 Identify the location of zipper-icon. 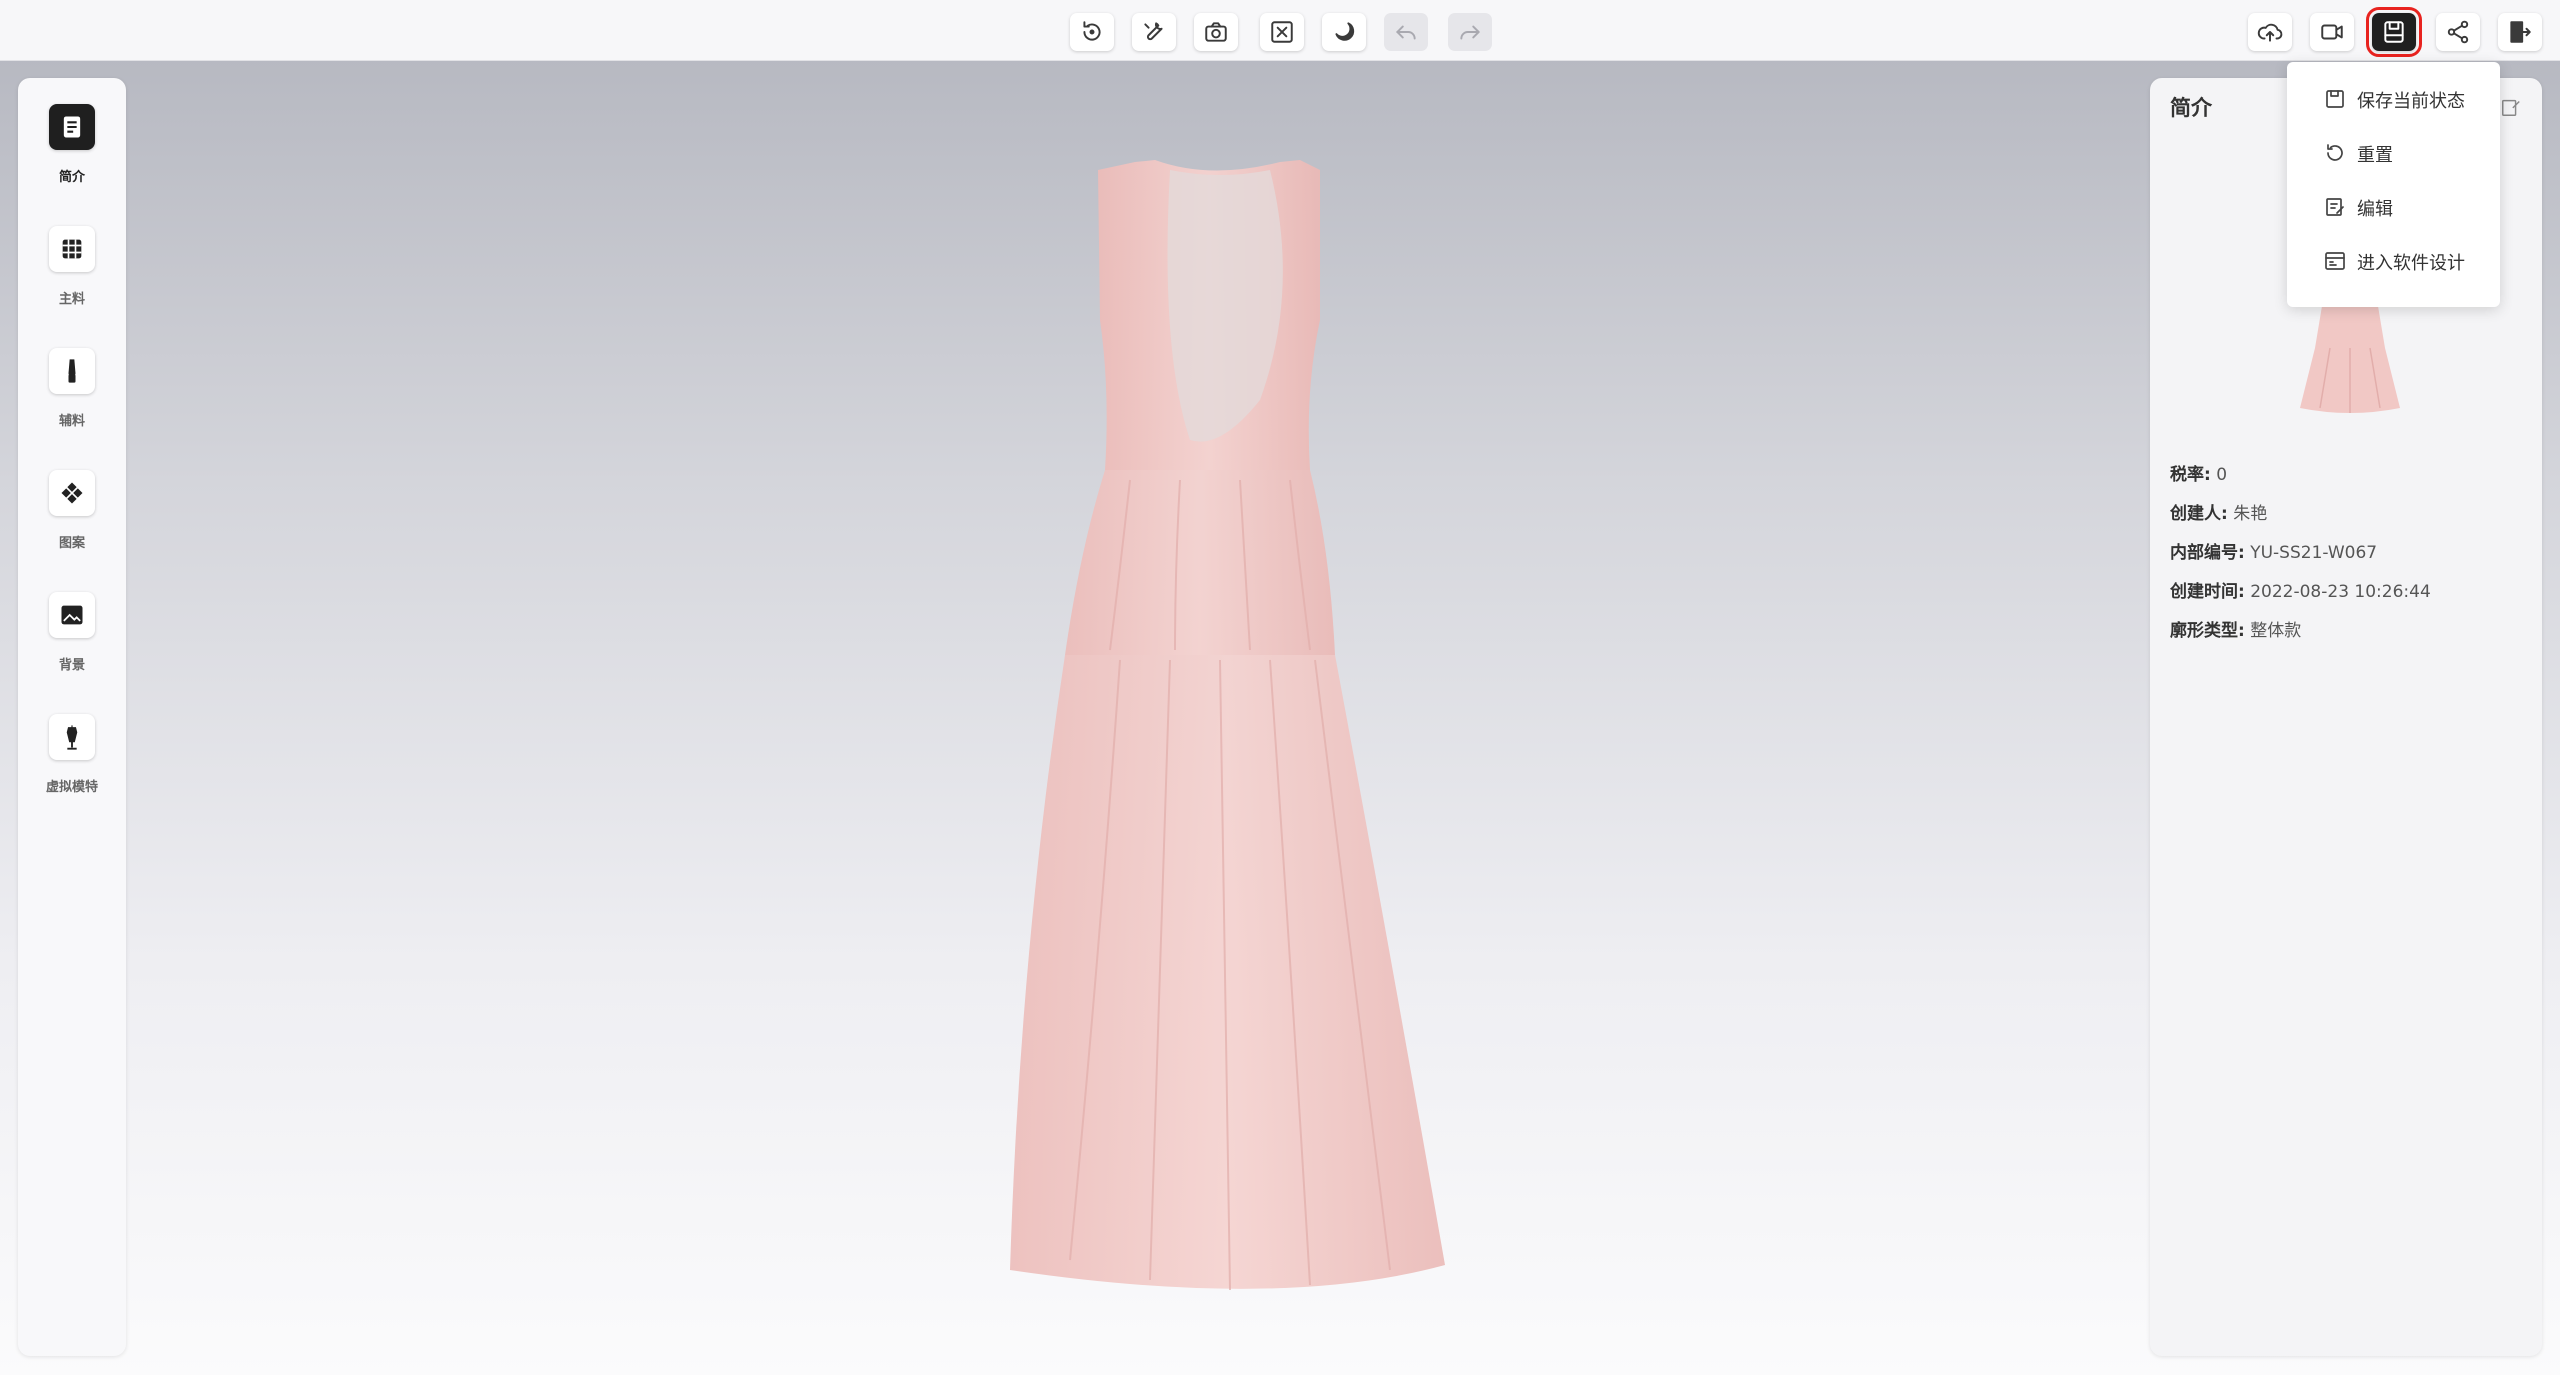
(72, 371).